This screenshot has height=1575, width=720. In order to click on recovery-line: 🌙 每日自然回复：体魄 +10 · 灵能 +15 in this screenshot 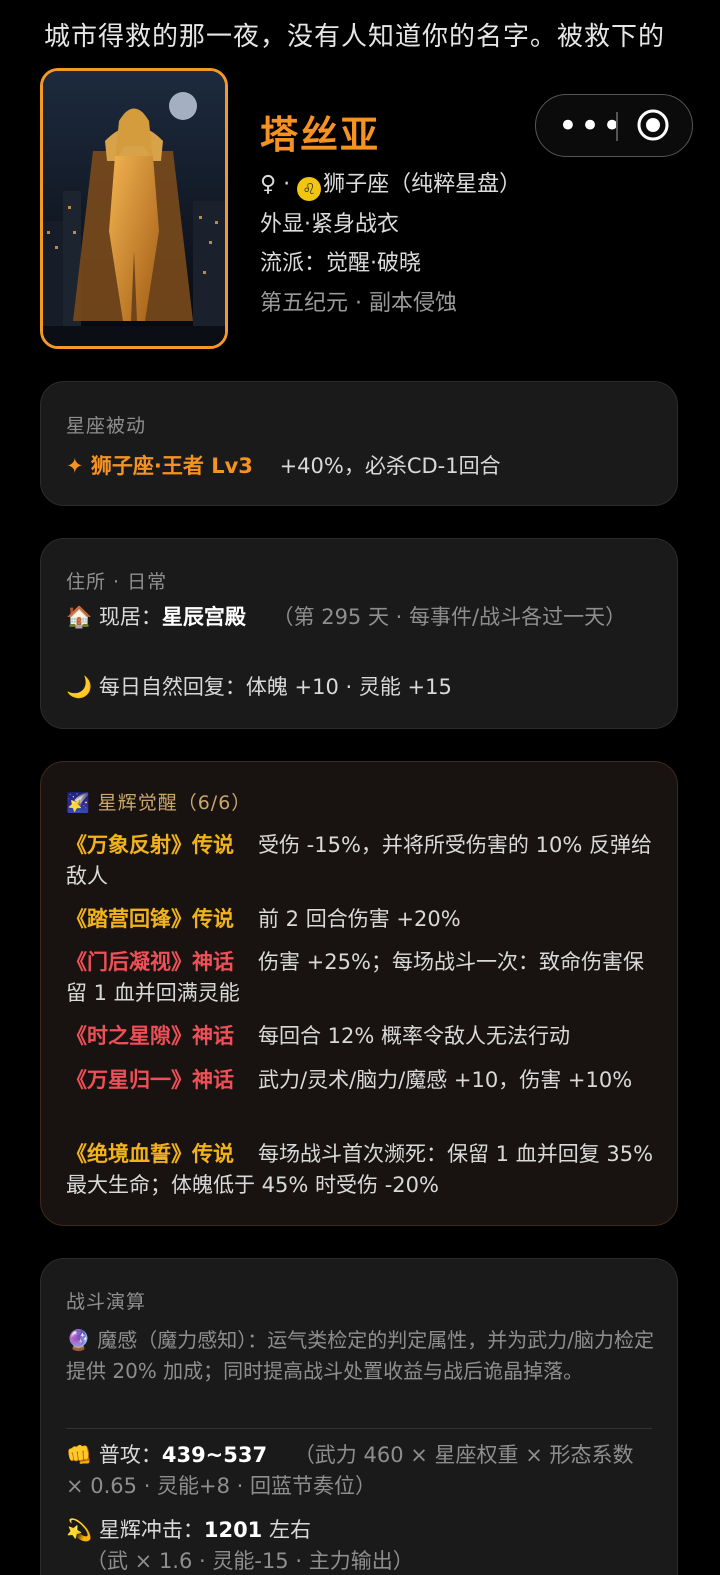, I will do `click(360, 687)`.